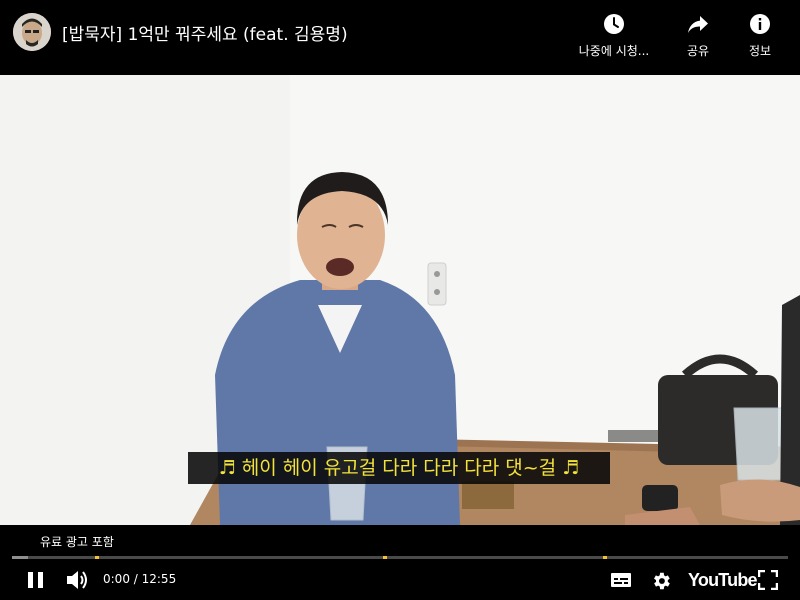 The height and width of the screenshot is (600, 800). I want to click on pause-button, so click(36, 582).